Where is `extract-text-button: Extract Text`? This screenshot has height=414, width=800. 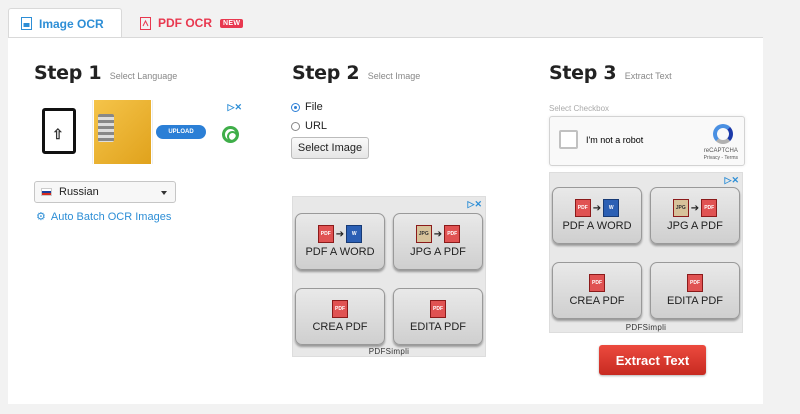 extract-text-button: Extract Text is located at coordinates (652, 360).